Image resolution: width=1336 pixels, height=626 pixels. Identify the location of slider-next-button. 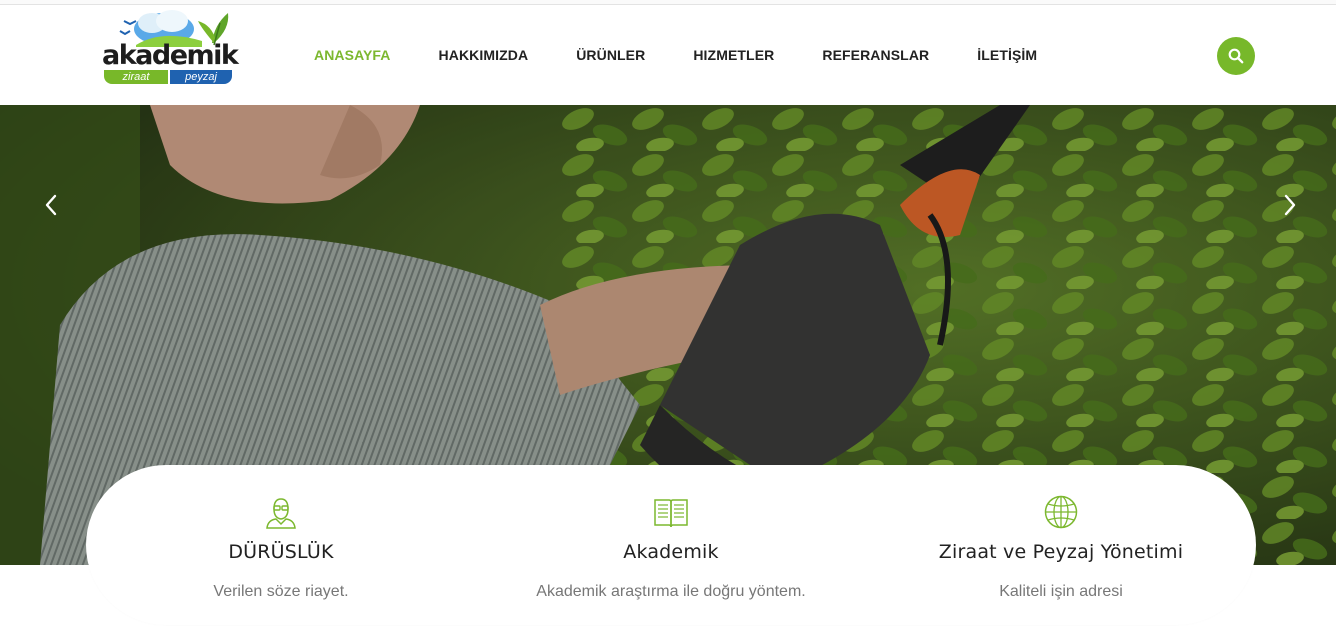
(1290, 205).